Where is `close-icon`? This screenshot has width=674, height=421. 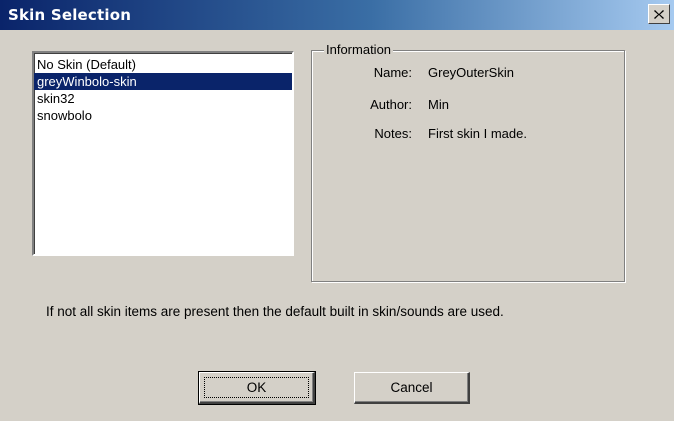 close-icon is located at coordinates (659, 14).